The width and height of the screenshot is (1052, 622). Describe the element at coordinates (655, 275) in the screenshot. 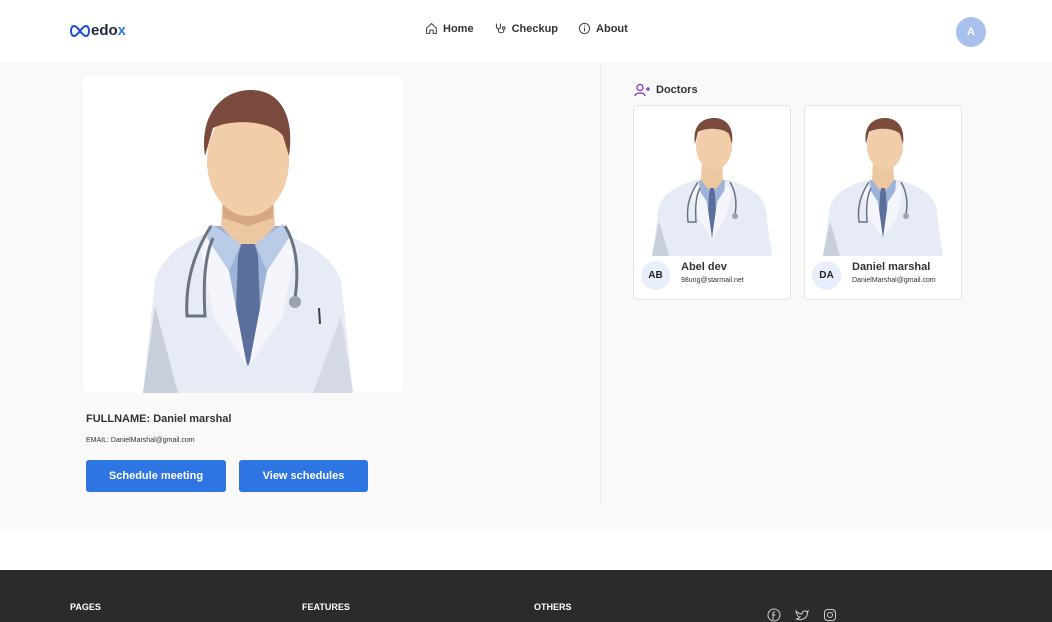

I see `doctor-initials-avatar: AB` at that location.